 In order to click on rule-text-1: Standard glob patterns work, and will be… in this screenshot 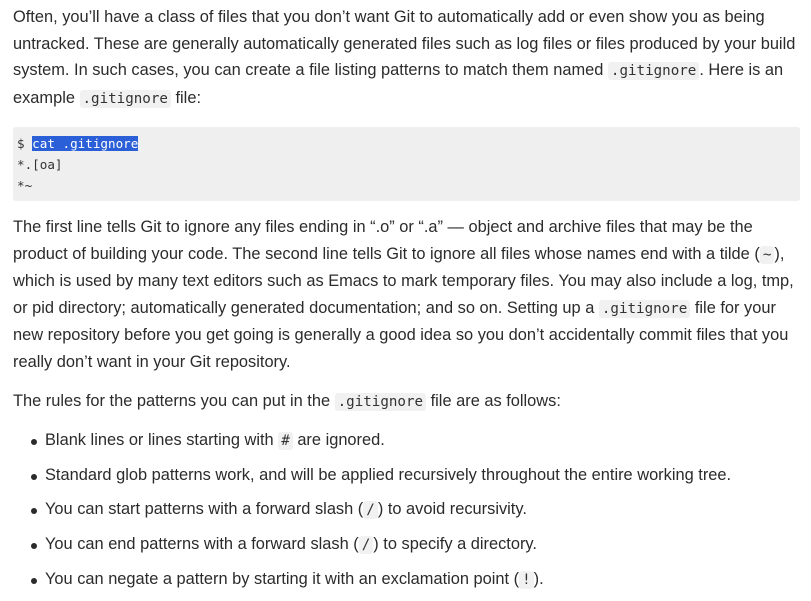, I will do `click(388, 474)`.